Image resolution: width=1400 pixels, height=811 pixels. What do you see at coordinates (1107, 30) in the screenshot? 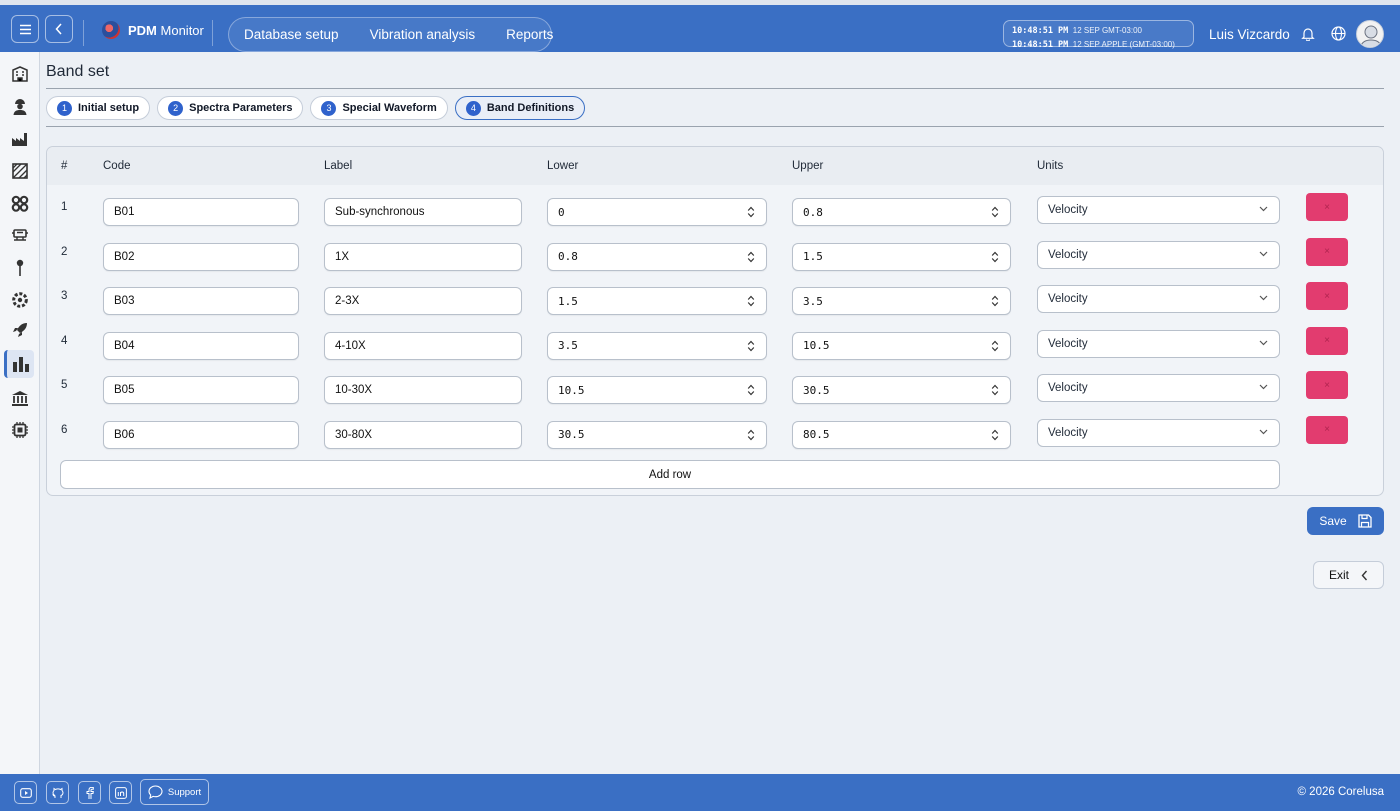
I see `clock-date-1: 12 SEP GMT-03:00` at bounding box center [1107, 30].